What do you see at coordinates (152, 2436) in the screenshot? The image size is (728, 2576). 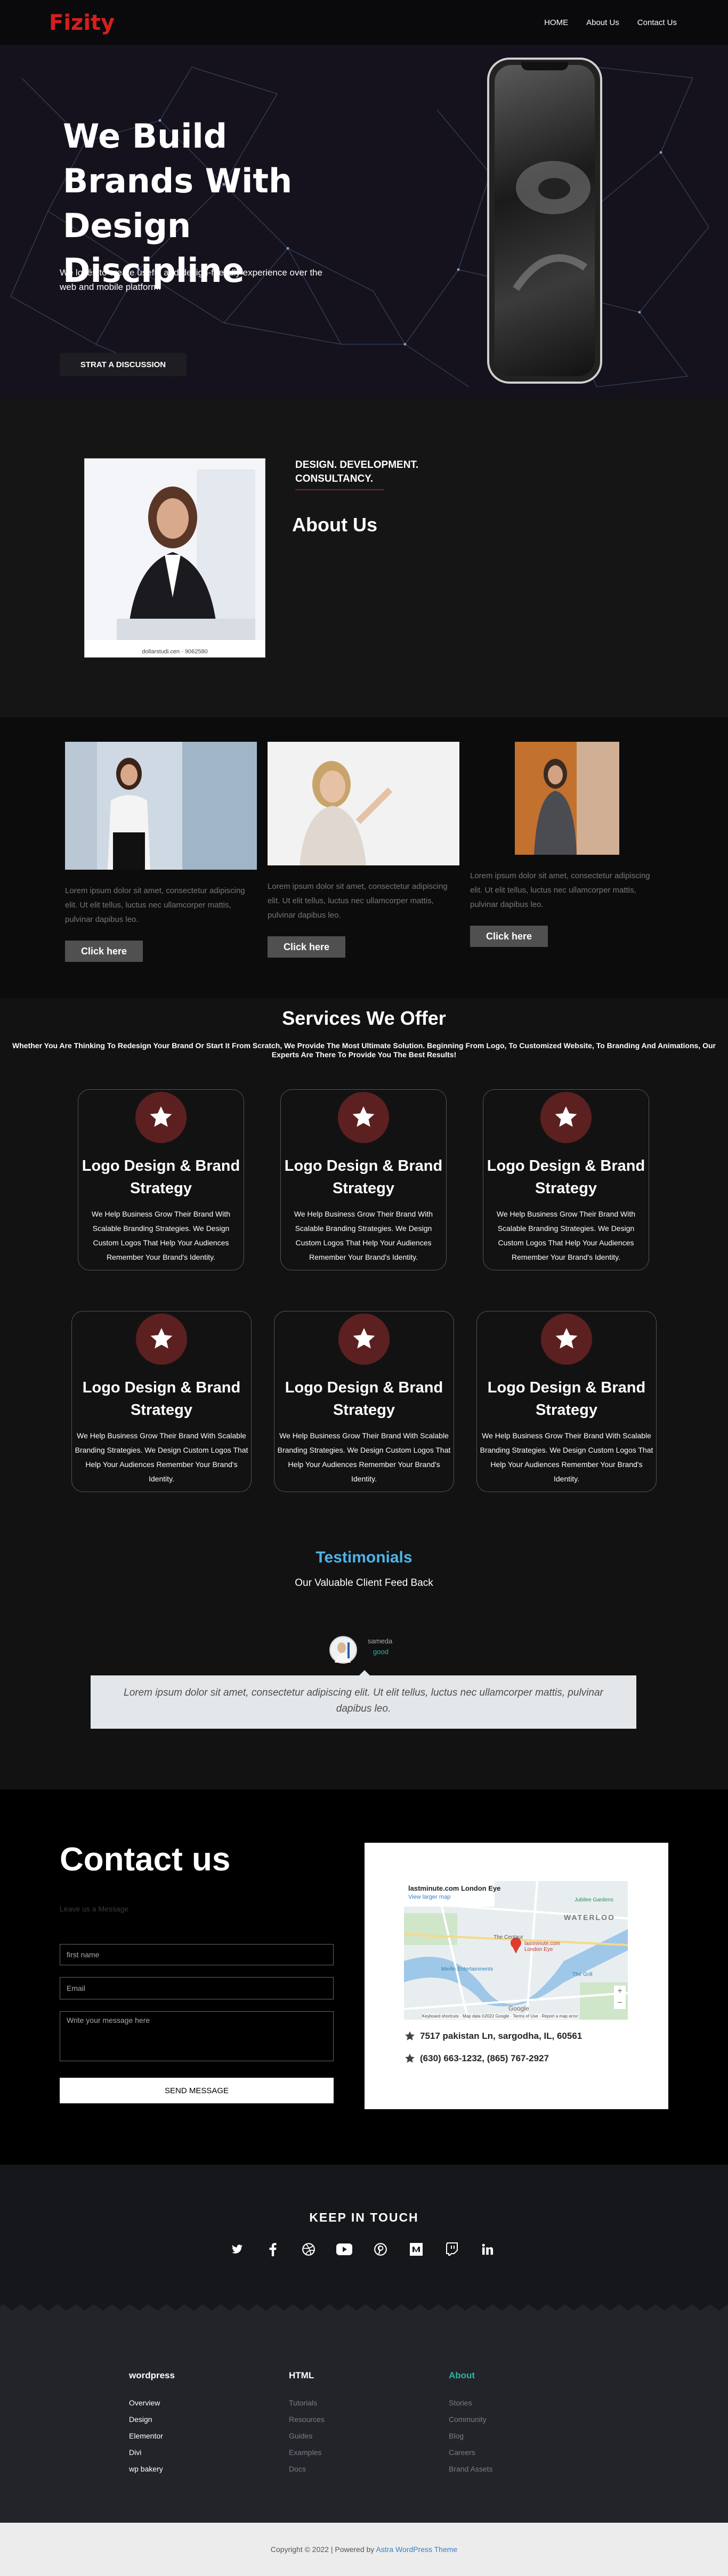 I see `footer-link: Elementor` at bounding box center [152, 2436].